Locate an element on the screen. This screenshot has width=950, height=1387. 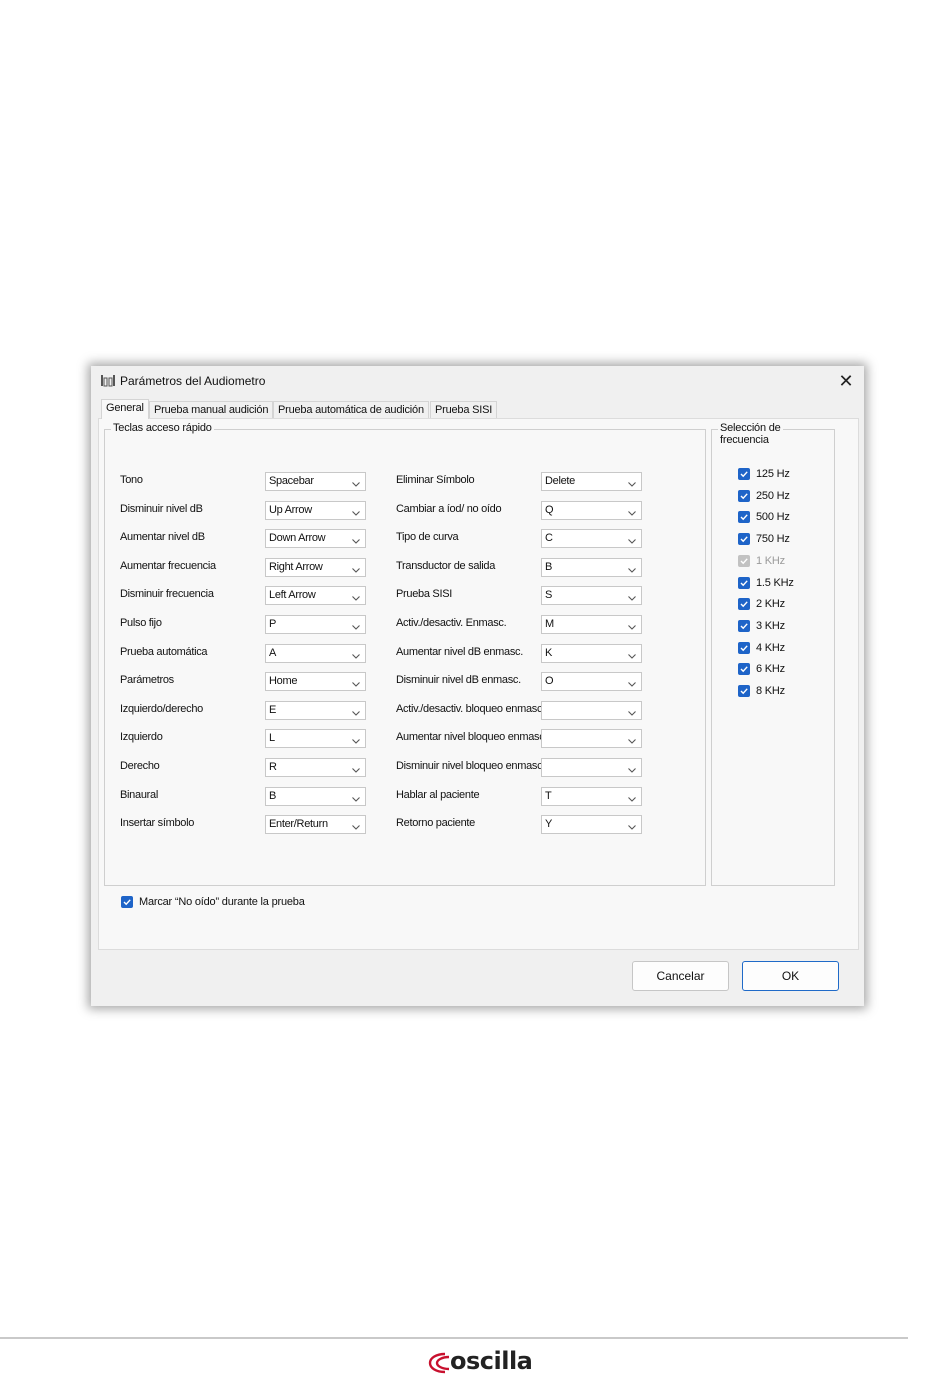
shortcut-label: Tipo de curva is located at coordinates (427, 537).